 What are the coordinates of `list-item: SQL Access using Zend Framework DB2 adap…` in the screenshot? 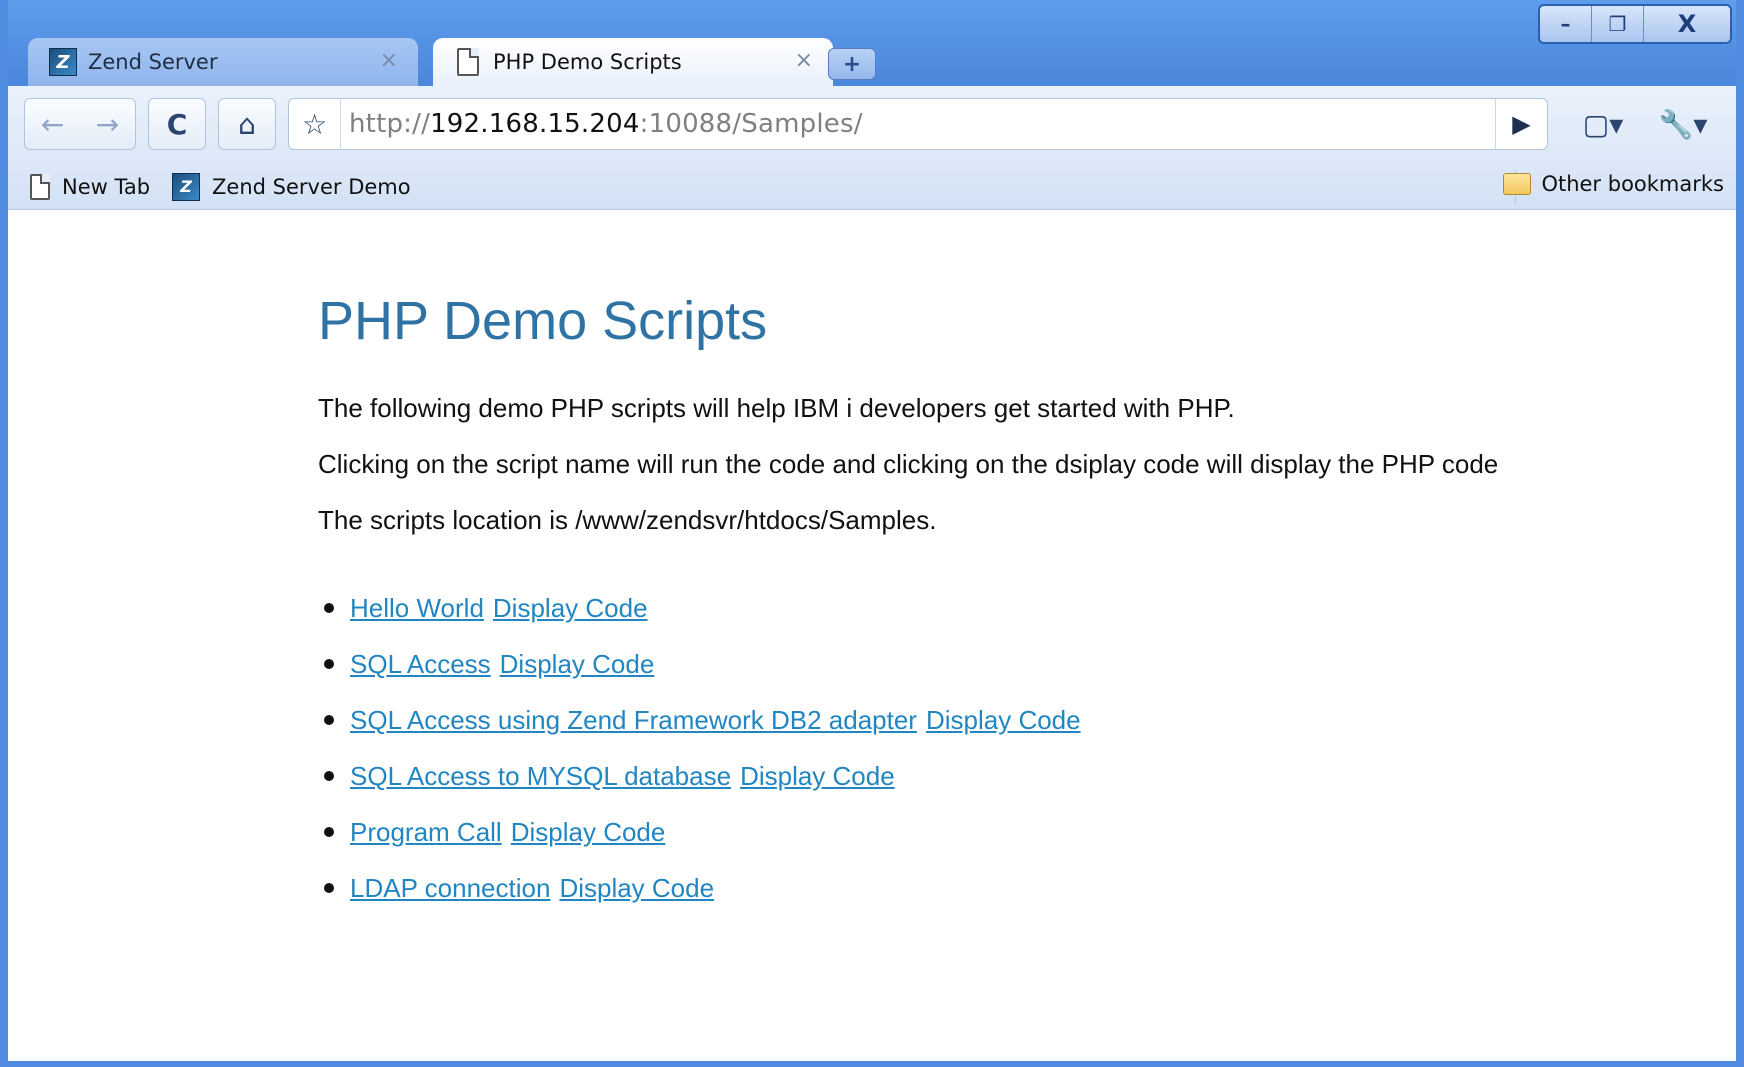 It's located at (1008, 720).